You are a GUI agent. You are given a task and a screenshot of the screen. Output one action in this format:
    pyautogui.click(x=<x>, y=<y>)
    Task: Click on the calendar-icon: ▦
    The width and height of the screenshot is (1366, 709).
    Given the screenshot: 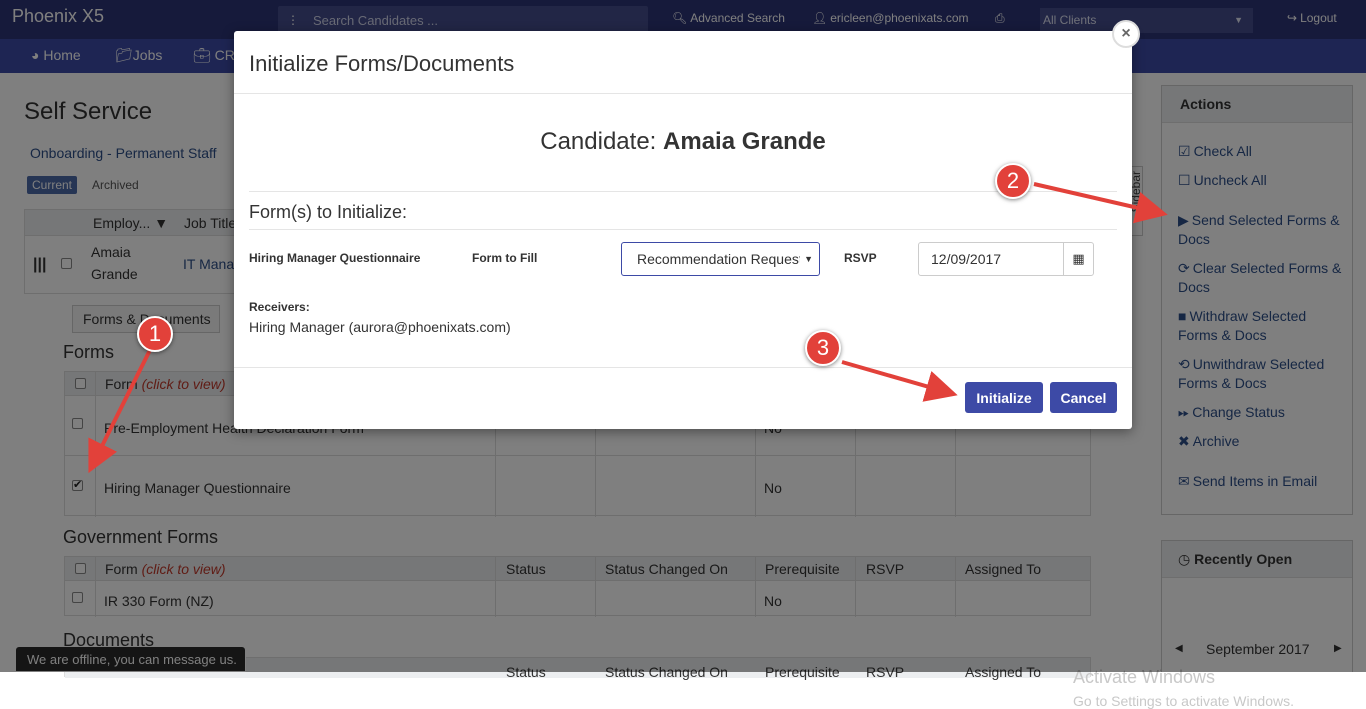 What is the action you would take?
    pyautogui.click(x=1078, y=259)
    